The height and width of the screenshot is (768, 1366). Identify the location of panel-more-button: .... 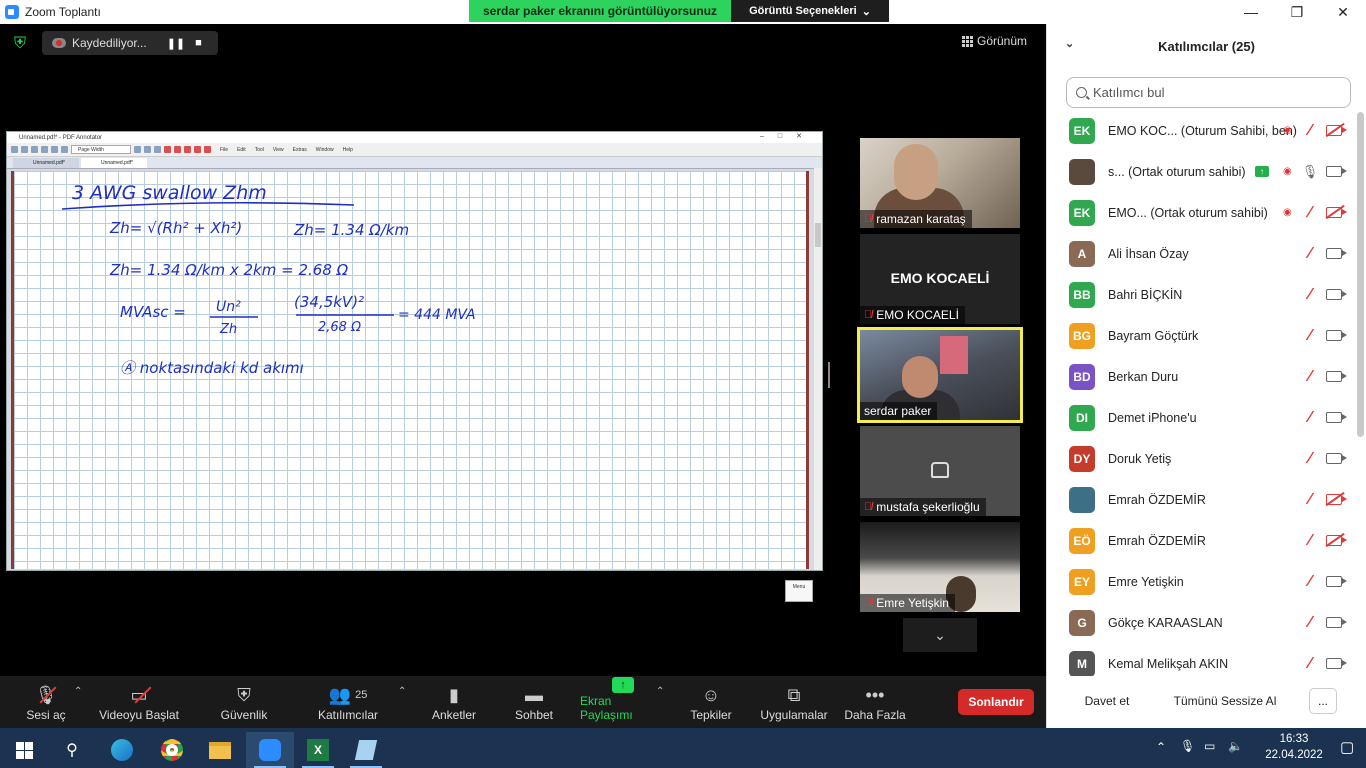
(1323, 701).